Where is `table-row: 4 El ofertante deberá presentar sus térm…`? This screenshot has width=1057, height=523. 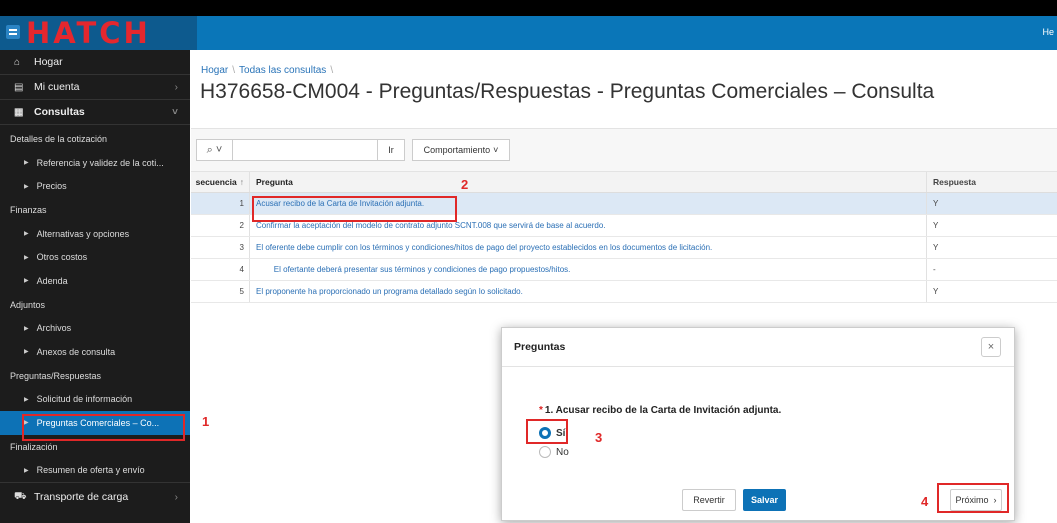 table-row: 4 El ofertante deberá presentar sus térm… is located at coordinates (624, 270).